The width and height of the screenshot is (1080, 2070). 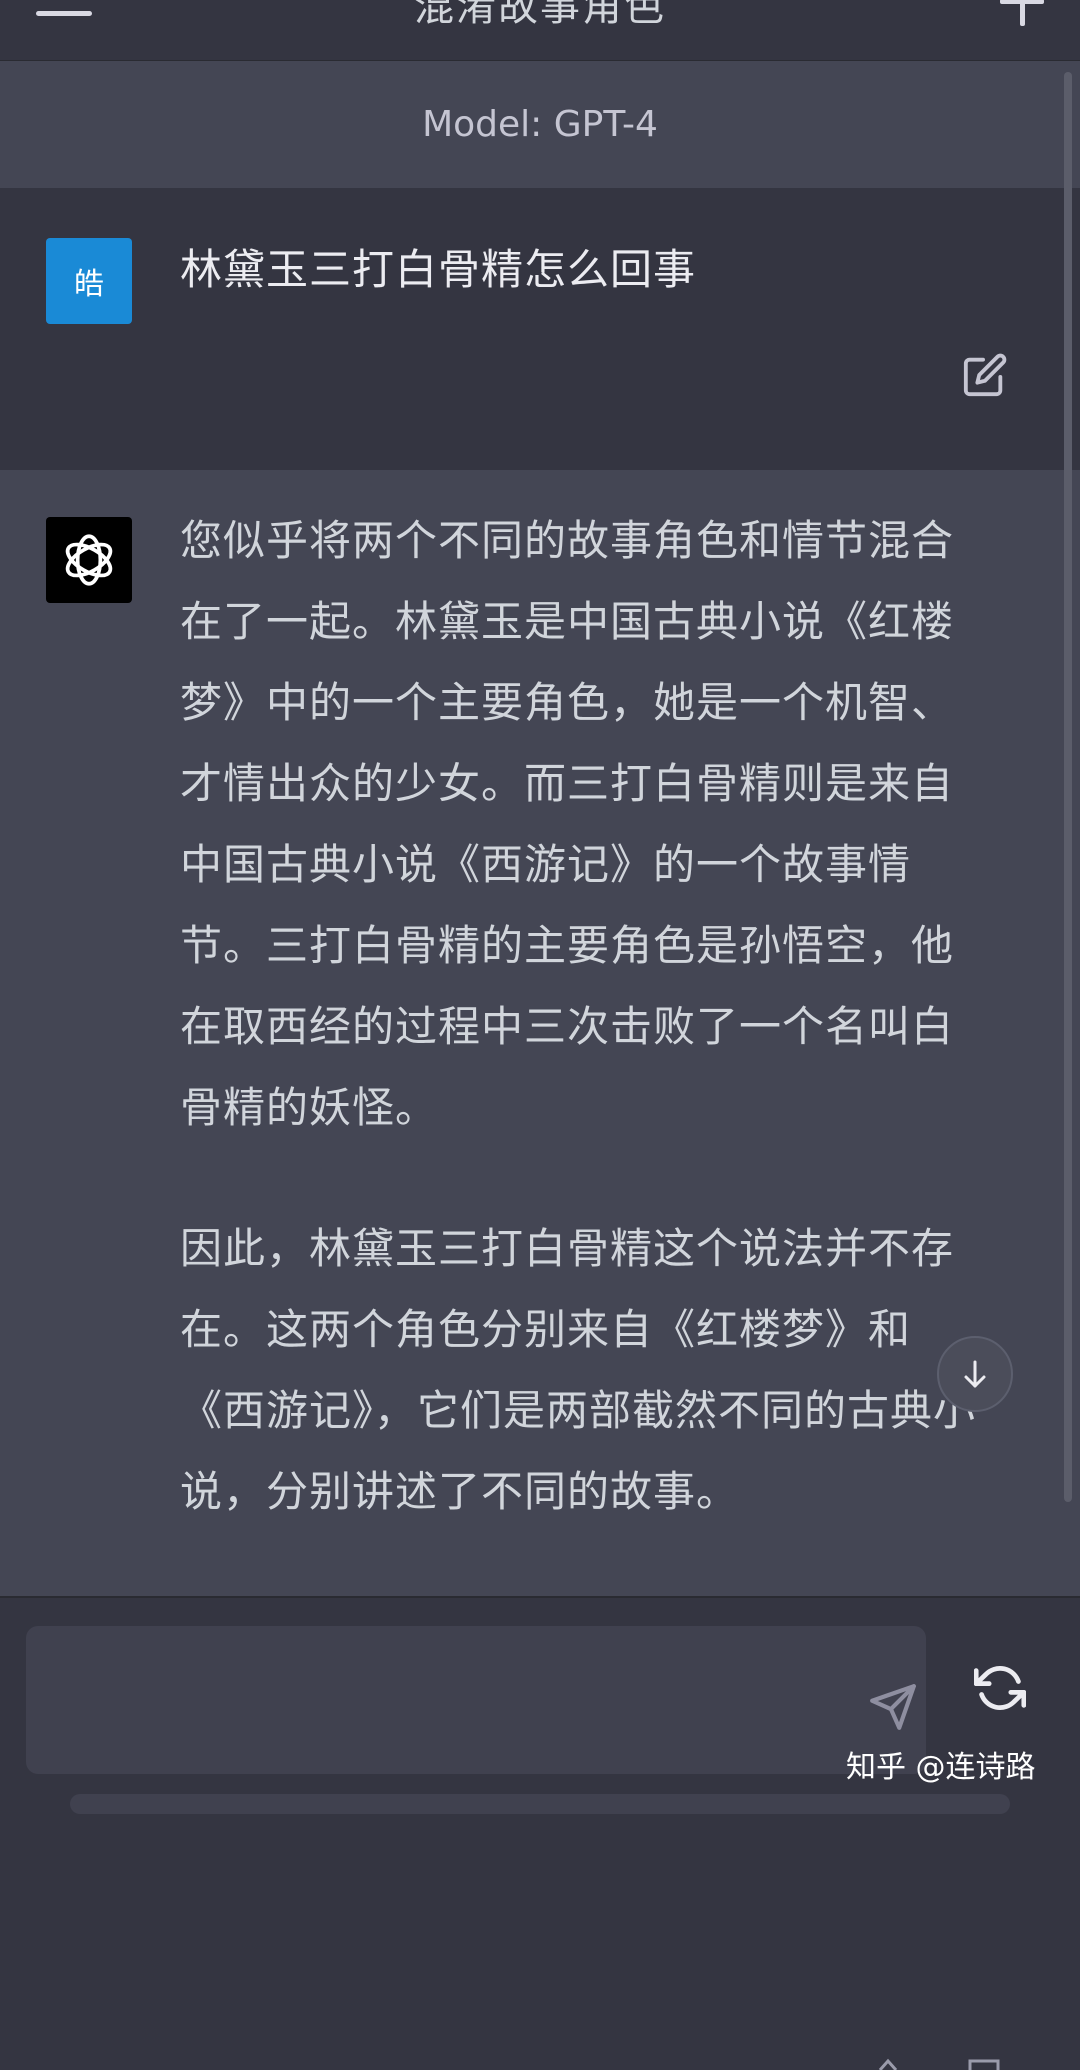 What do you see at coordinates (893, 1707) in the screenshot?
I see `send-icon` at bounding box center [893, 1707].